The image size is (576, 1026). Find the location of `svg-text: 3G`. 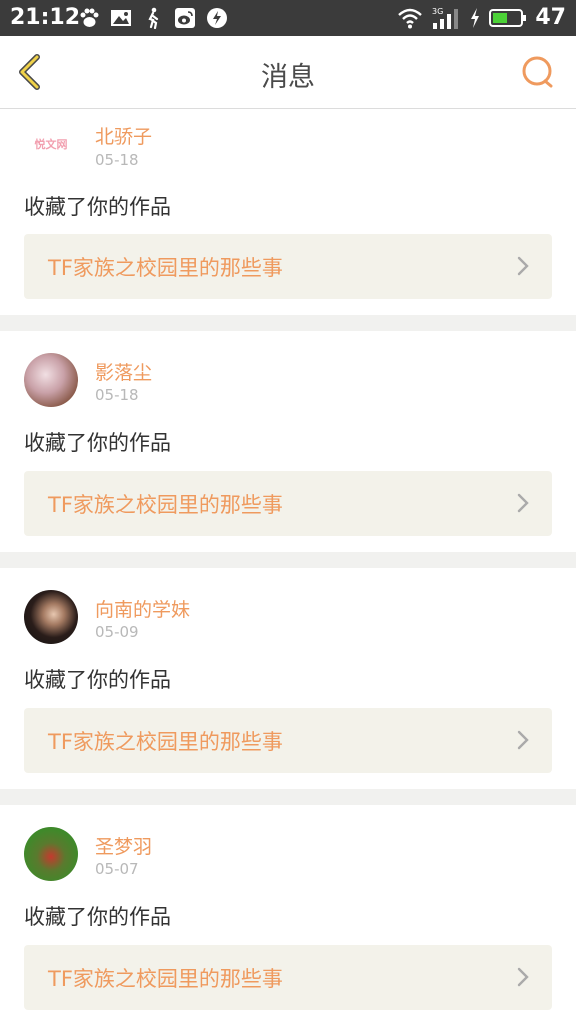

svg-text: 3G is located at coordinates (437, 11).